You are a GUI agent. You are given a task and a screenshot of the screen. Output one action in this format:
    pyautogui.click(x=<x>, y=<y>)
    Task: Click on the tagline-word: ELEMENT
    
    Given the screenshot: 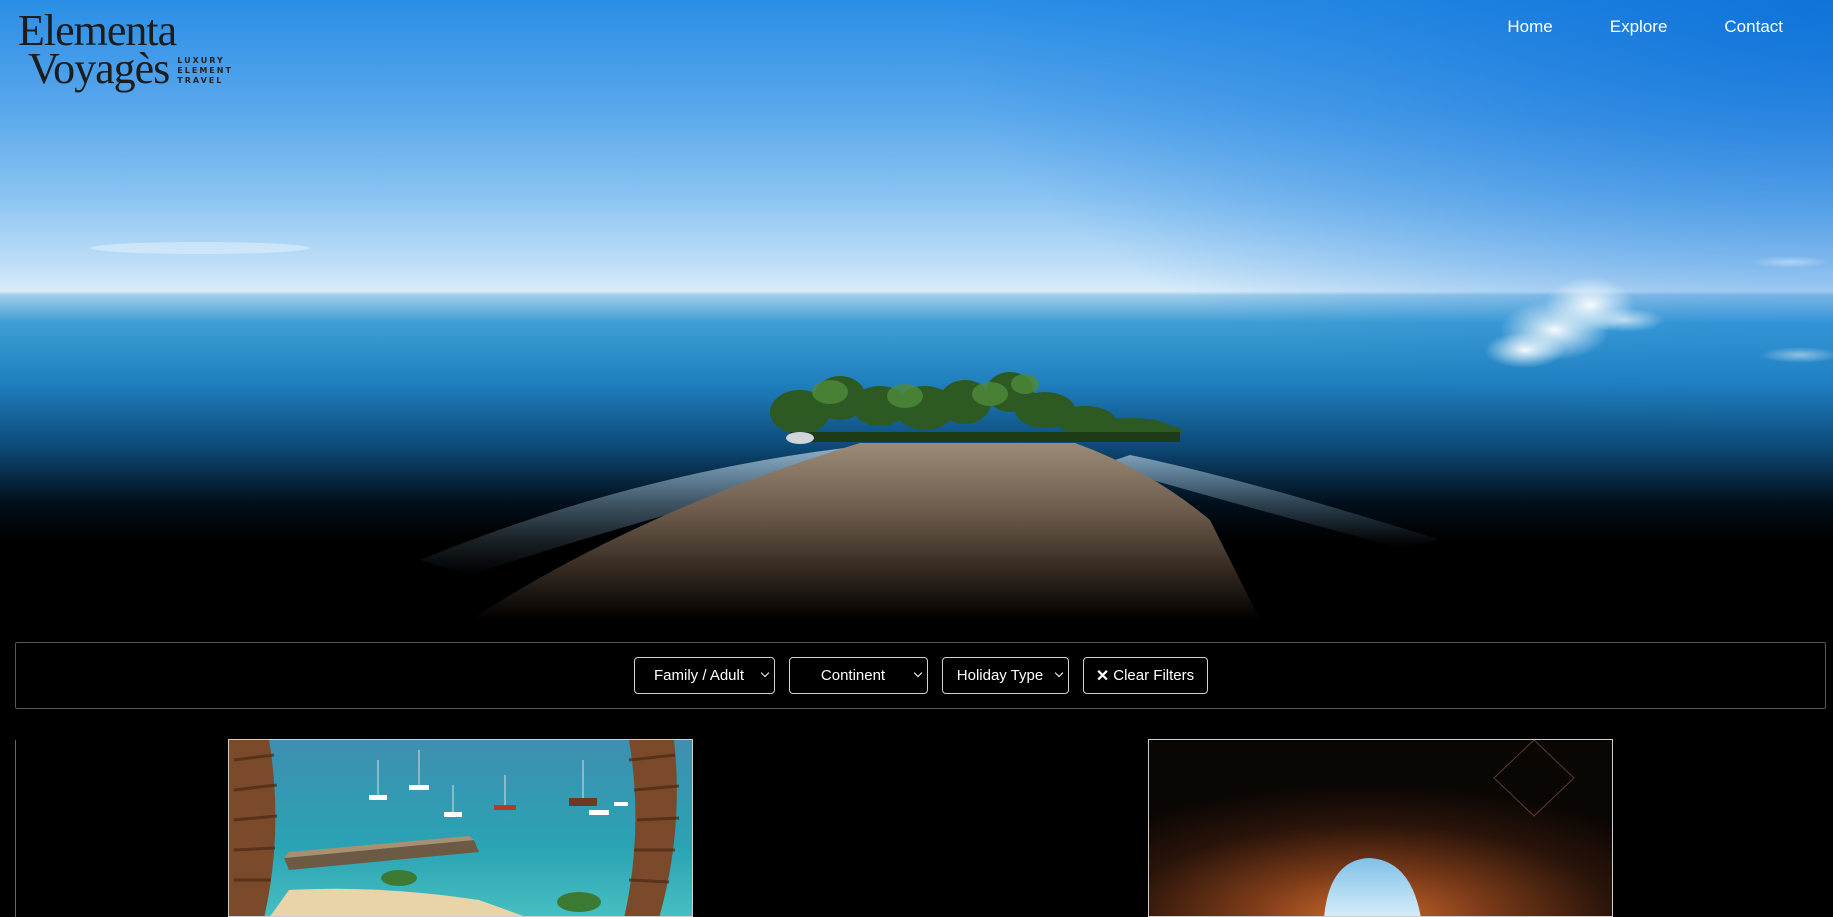 What is the action you would take?
    pyautogui.click(x=205, y=70)
    